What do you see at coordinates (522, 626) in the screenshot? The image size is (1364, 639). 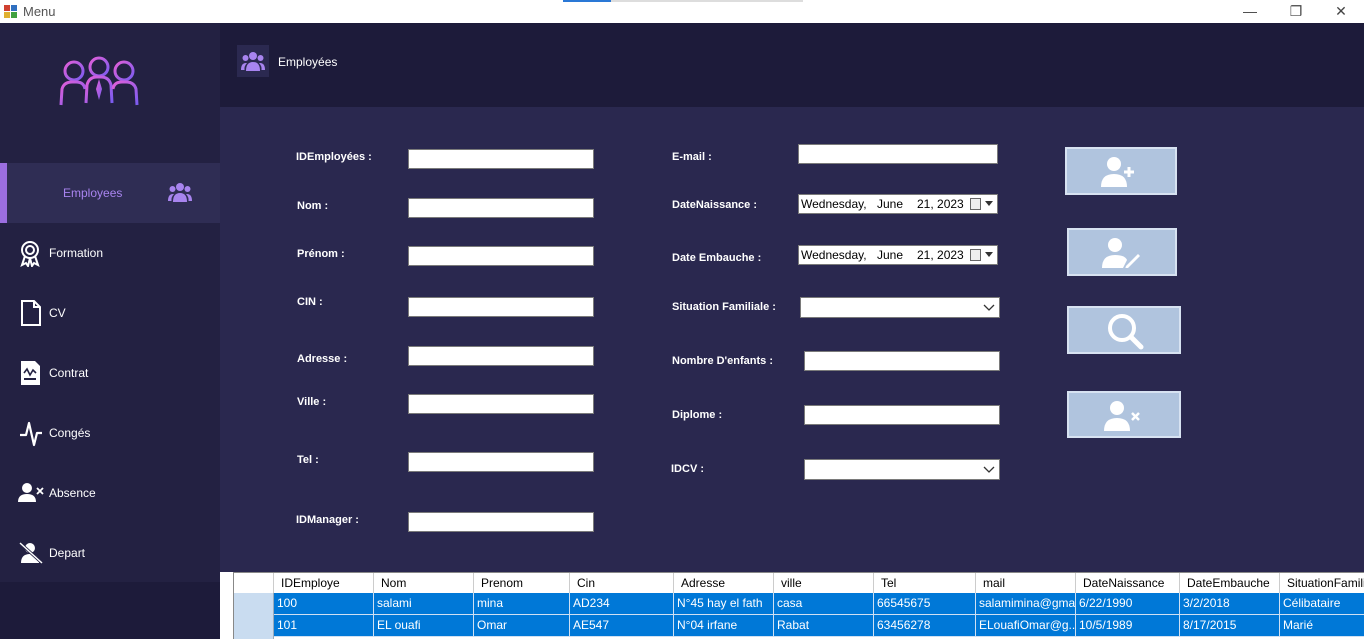 I see `table-cell: Omar` at bounding box center [522, 626].